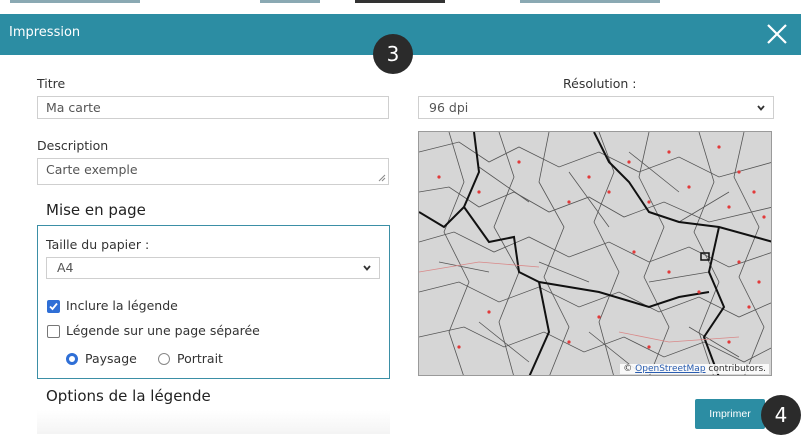 The height and width of the screenshot is (435, 801). What do you see at coordinates (777, 34) in the screenshot?
I see `close-icon` at bounding box center [777, 34].